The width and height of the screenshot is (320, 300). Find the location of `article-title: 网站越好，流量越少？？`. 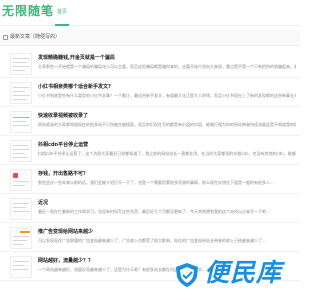

article-title: 网站越好，流量越少？？ is located at coordinates (65, 261).